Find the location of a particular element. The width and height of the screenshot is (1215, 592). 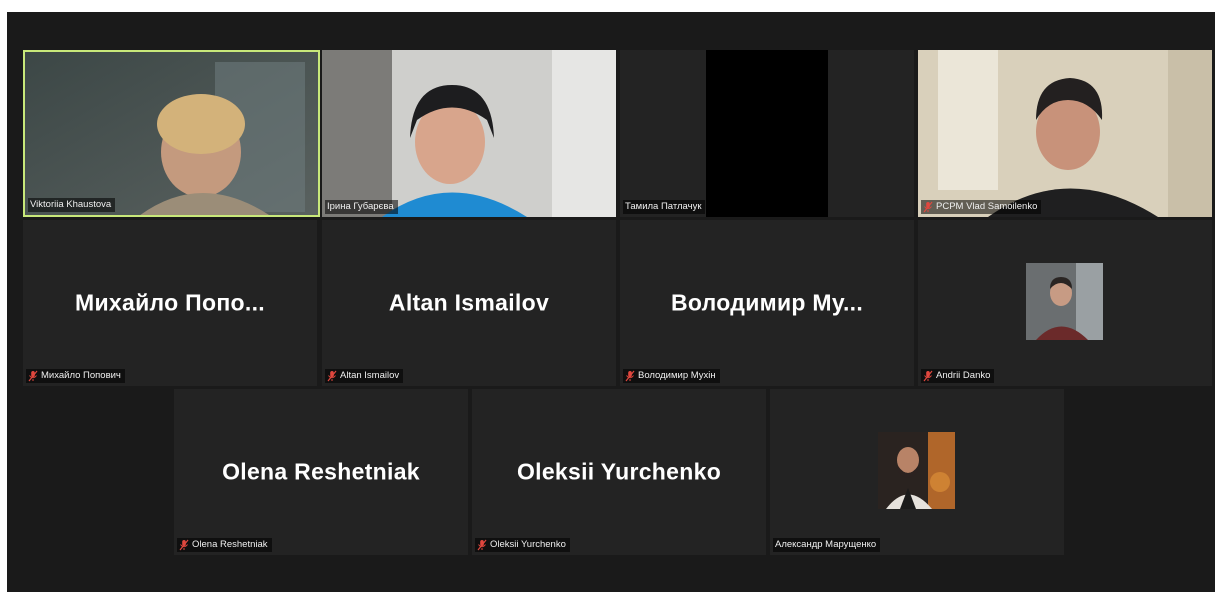

participant-tile-mykhailo-popovych: Михайло Попо... Михайло Попович is located at coordinates (170, 303).